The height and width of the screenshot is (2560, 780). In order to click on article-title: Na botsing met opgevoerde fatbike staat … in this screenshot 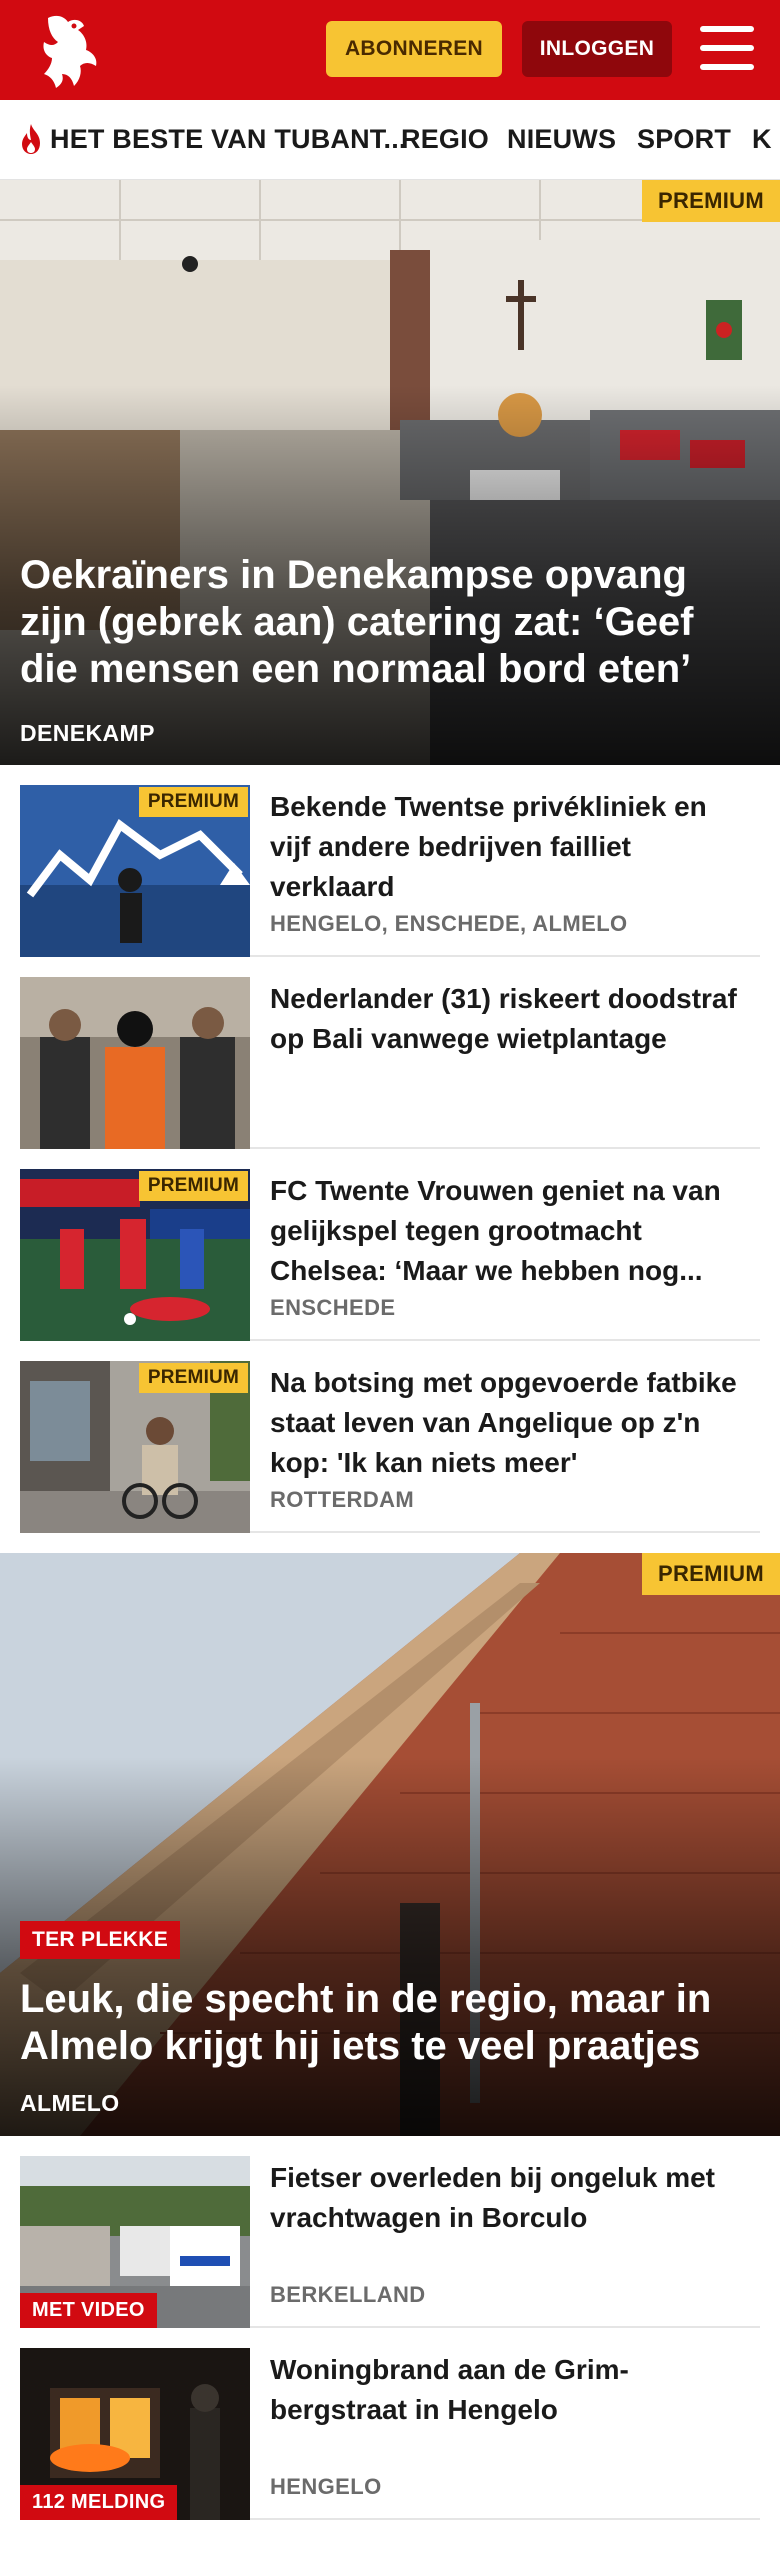, I will do `click(510, 1423)`.